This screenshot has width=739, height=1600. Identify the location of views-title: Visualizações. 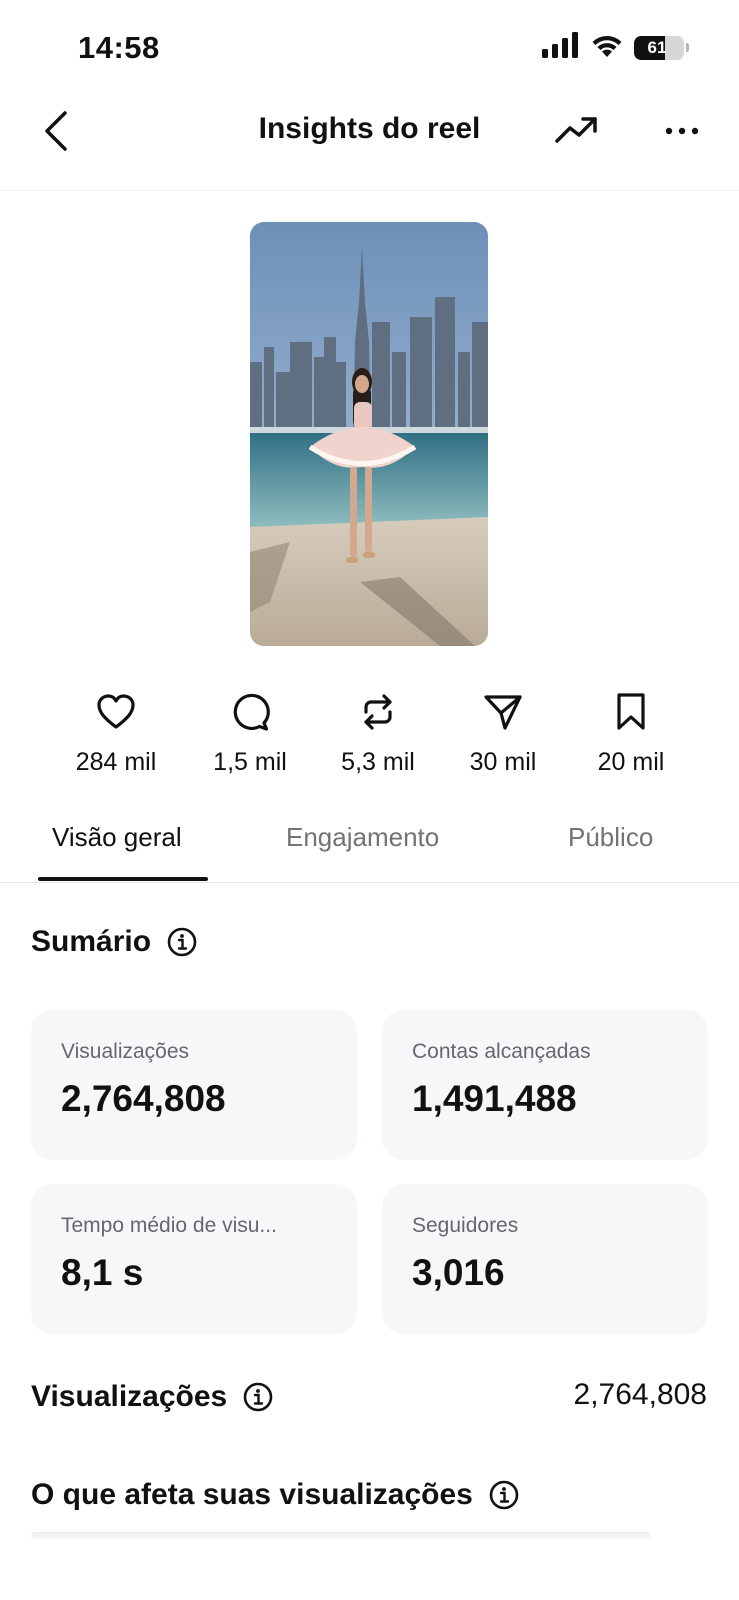
(129, 1396).